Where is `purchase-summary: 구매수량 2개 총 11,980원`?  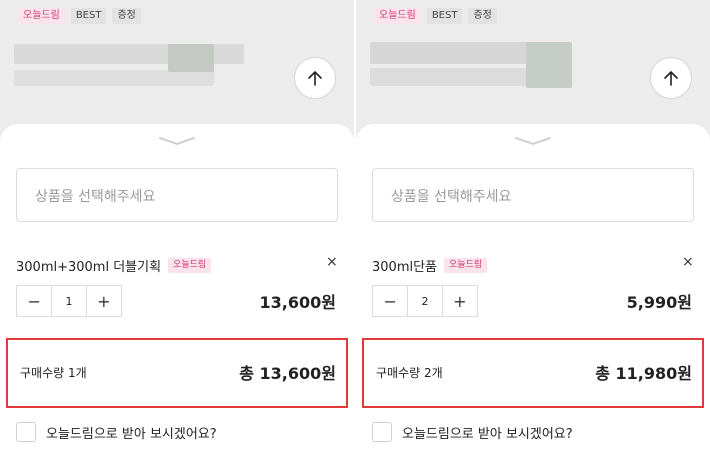 purchase-summary: 구매수량 2개 총 11,980원 is located at coordinates (533, 373).